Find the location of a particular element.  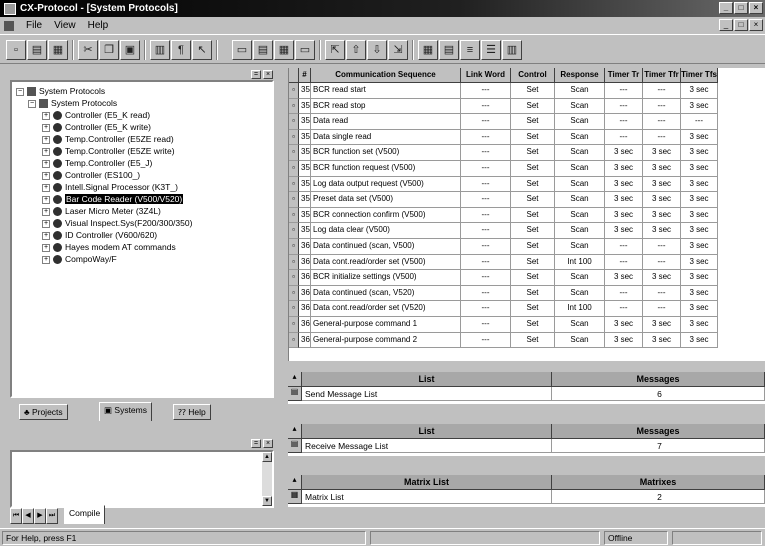

mdi-close-button: × is located at coordinates (756, 25).